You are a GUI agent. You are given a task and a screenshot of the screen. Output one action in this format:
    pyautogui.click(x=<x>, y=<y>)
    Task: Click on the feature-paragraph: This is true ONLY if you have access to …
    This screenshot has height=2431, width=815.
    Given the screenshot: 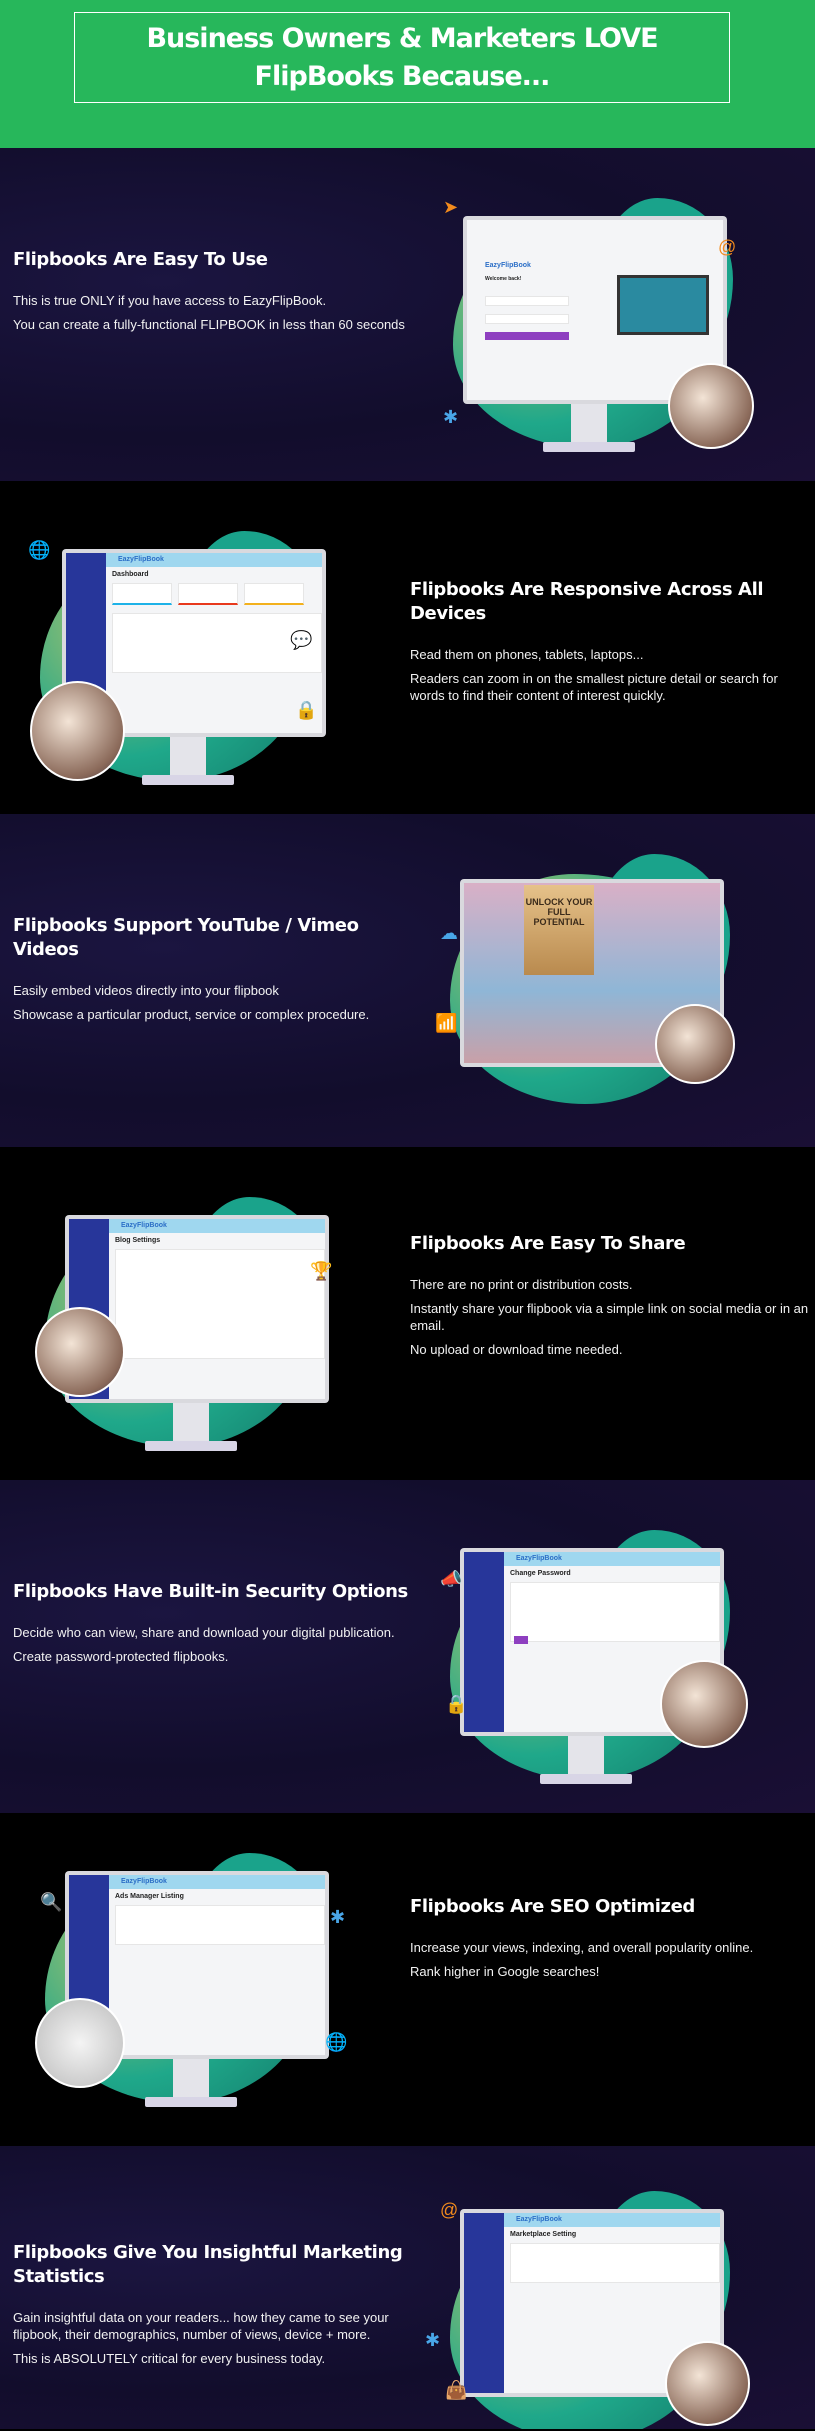 What is the action you would take?
    pyautogui.click(x=170, y=300)
    